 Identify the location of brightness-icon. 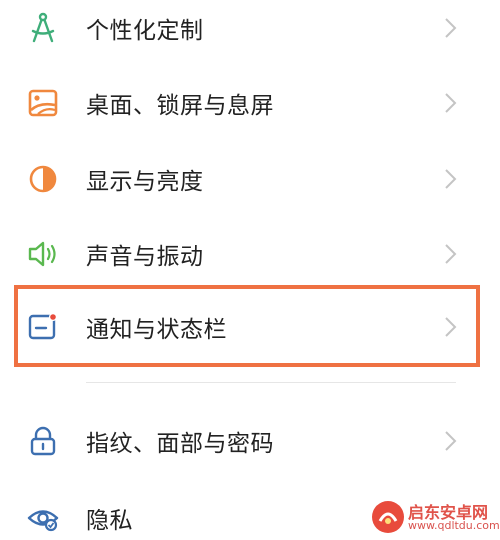
(43, 179).